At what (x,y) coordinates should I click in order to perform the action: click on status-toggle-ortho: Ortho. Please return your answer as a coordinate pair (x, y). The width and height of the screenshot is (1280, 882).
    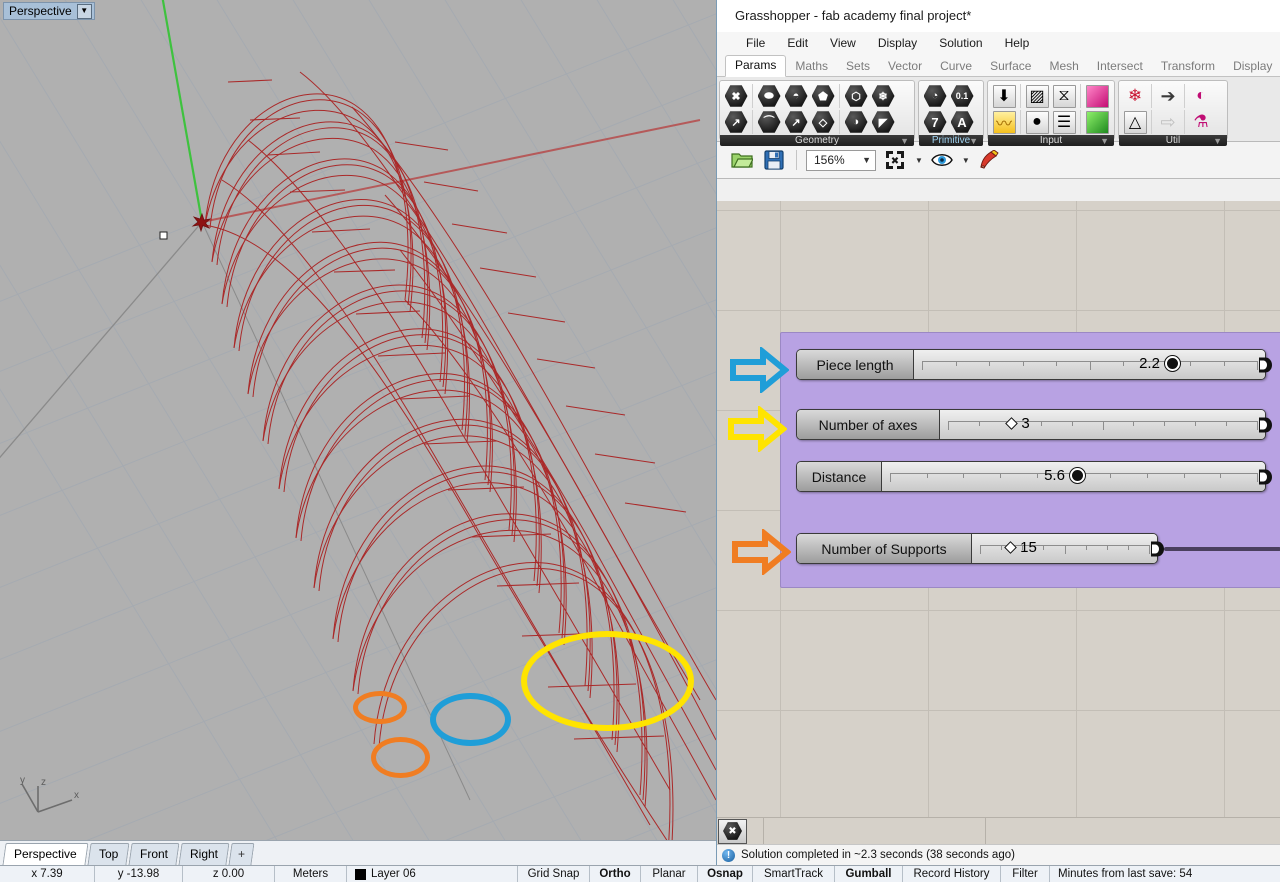
    Looking at the image, I should click on (615, 873).